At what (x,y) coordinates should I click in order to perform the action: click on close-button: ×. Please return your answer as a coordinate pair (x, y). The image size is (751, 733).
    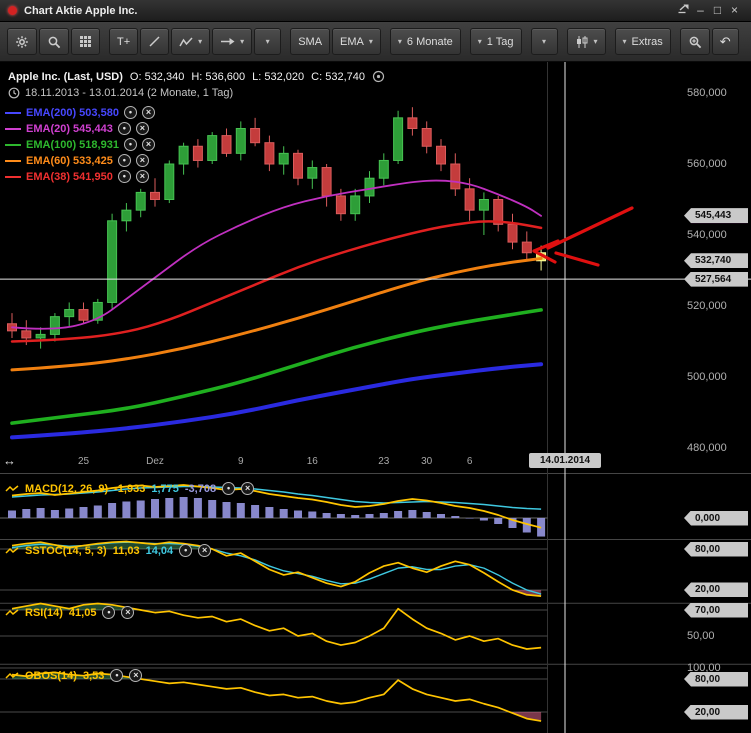
    Looking at the image, I should click on (734, 11).